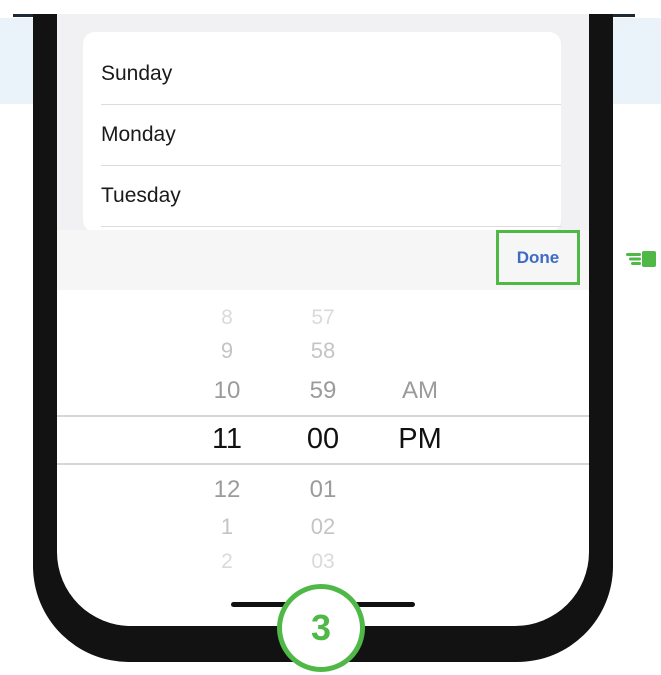 This screenshot has height=675, width=661. I want to click on done-button: Done, so click(538, 257).